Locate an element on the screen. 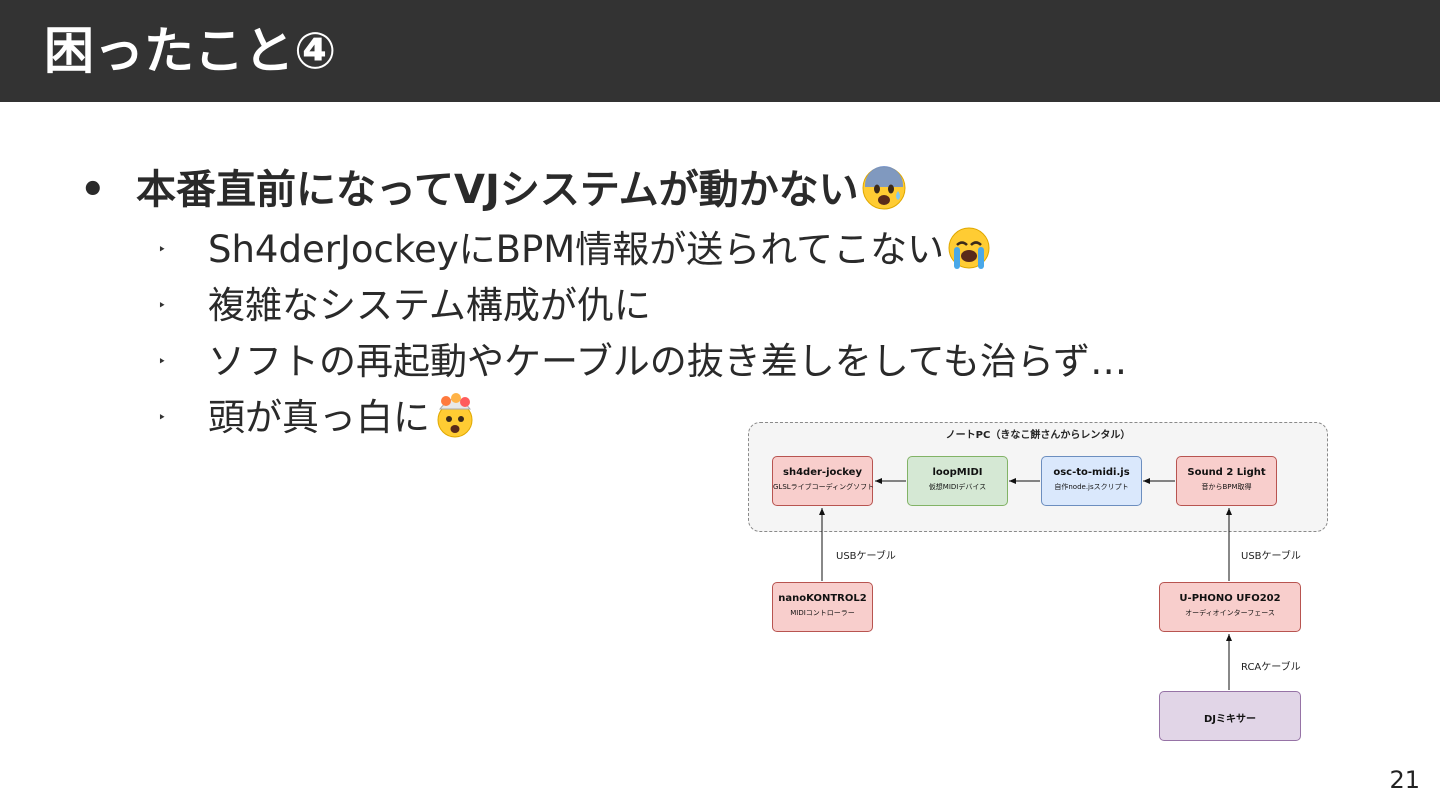 The height and width of the screenshot is (810, 1440). node-osc-to-midi-subtitle: 自作node.jsスクリプト is located at coordinates (1091, 487).